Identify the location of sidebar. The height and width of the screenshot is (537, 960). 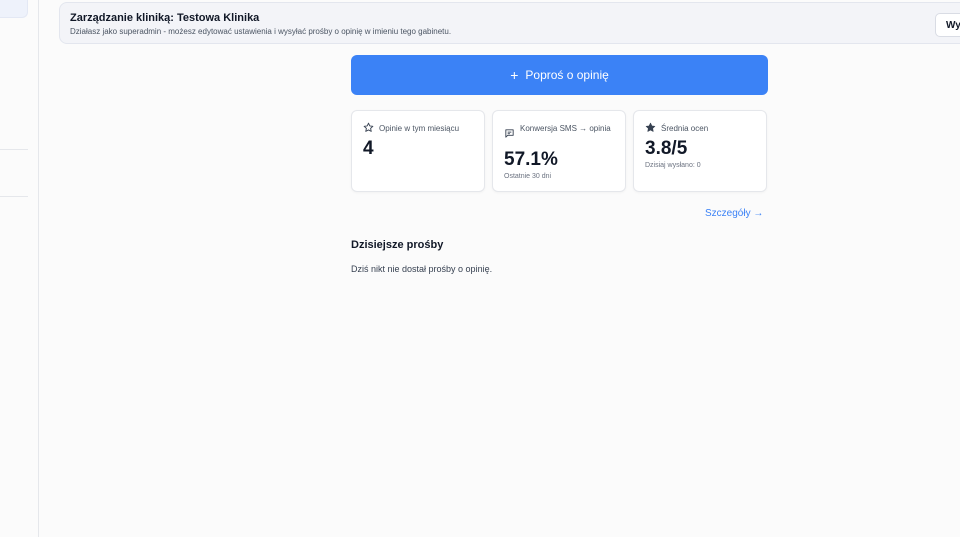
(19, 268).